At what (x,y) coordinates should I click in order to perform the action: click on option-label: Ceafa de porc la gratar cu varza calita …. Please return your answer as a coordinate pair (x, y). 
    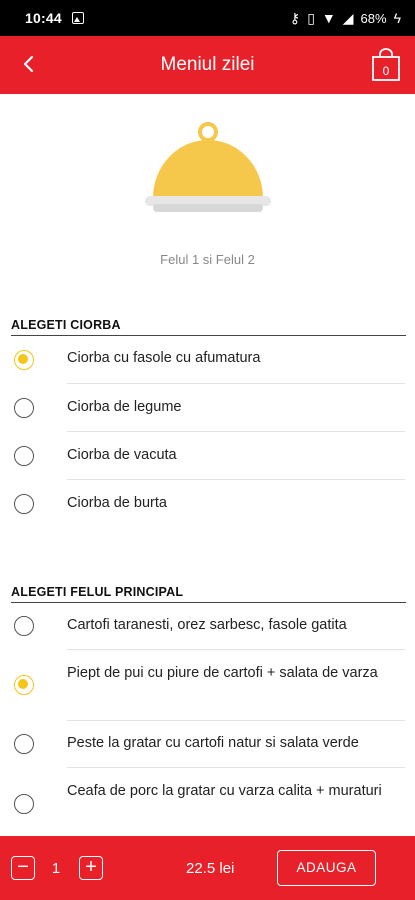
    Looking at the image, I should click on (224, 791).